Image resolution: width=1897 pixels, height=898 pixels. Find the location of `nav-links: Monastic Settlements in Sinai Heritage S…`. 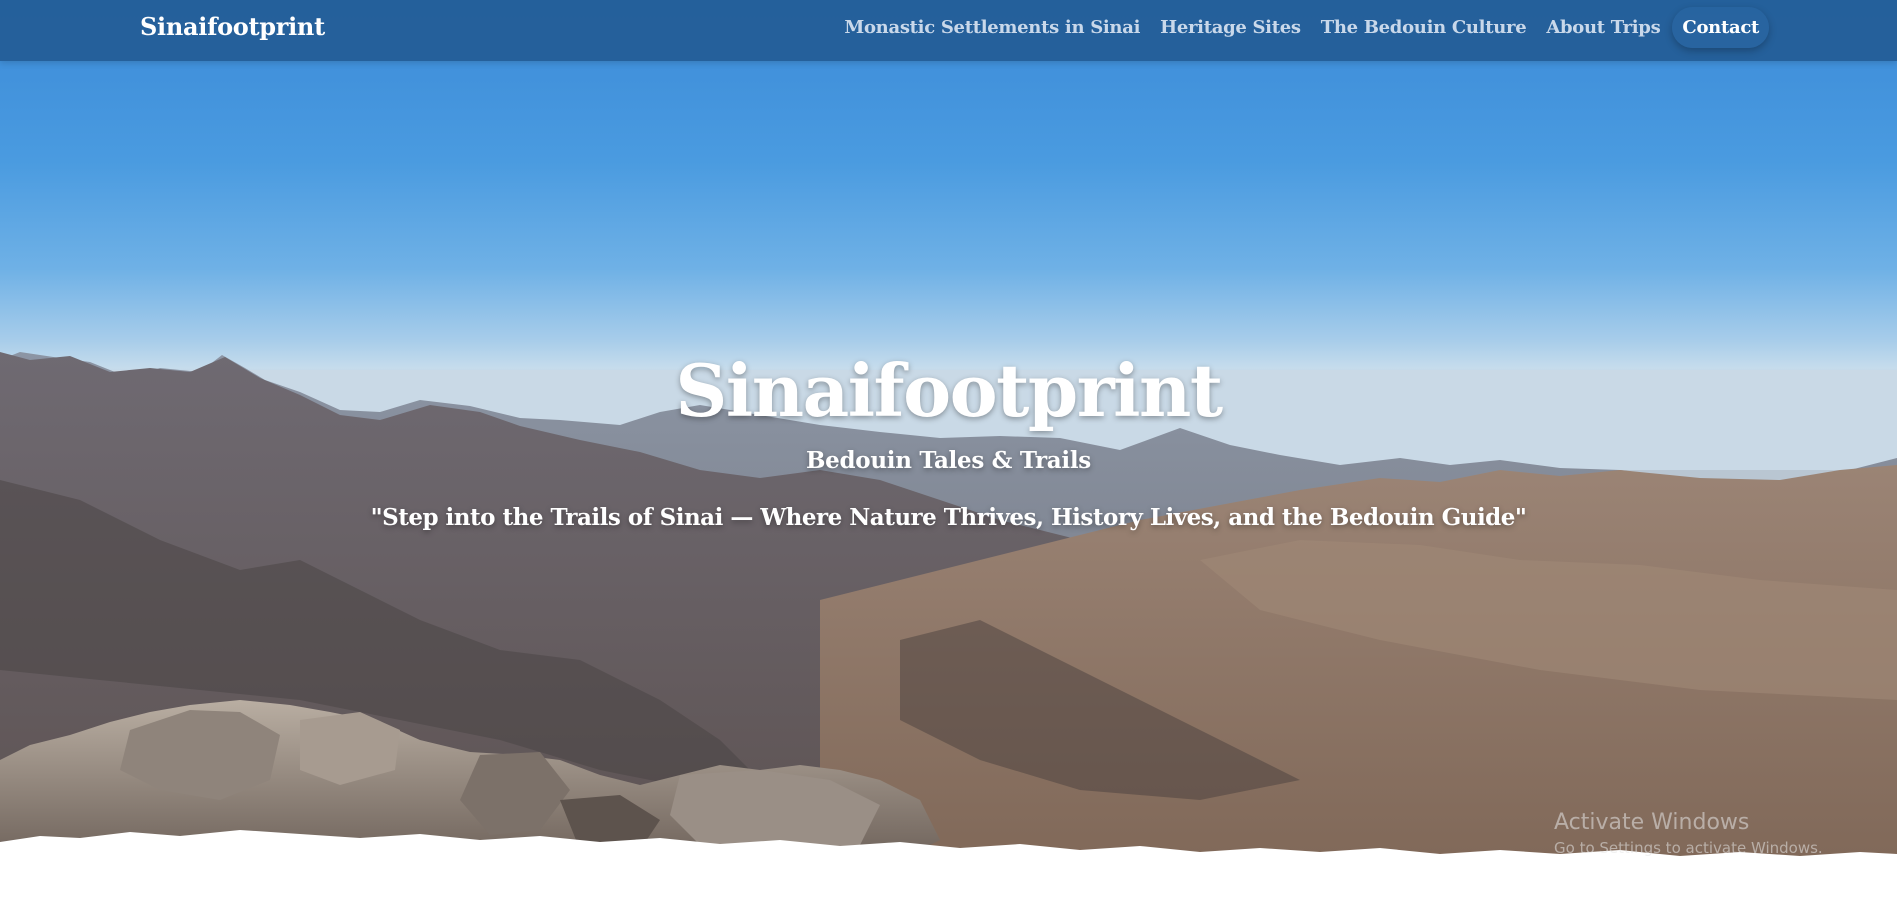

nav-links: Monastic Settlements in Sinai Heritage S… is located at coordinates (1296, 27).